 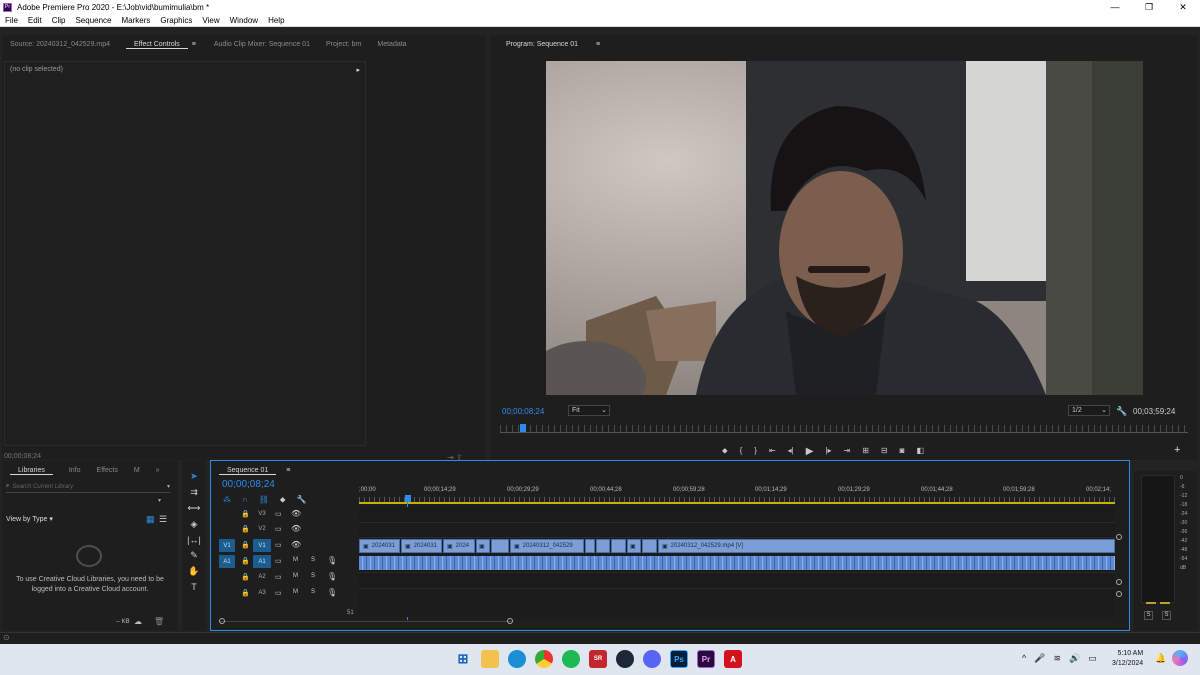 What do you see at coordinates (194, 555) in the screenshot?
I see `pen-tool-icon: ✎` at bounding box center [194, 555].